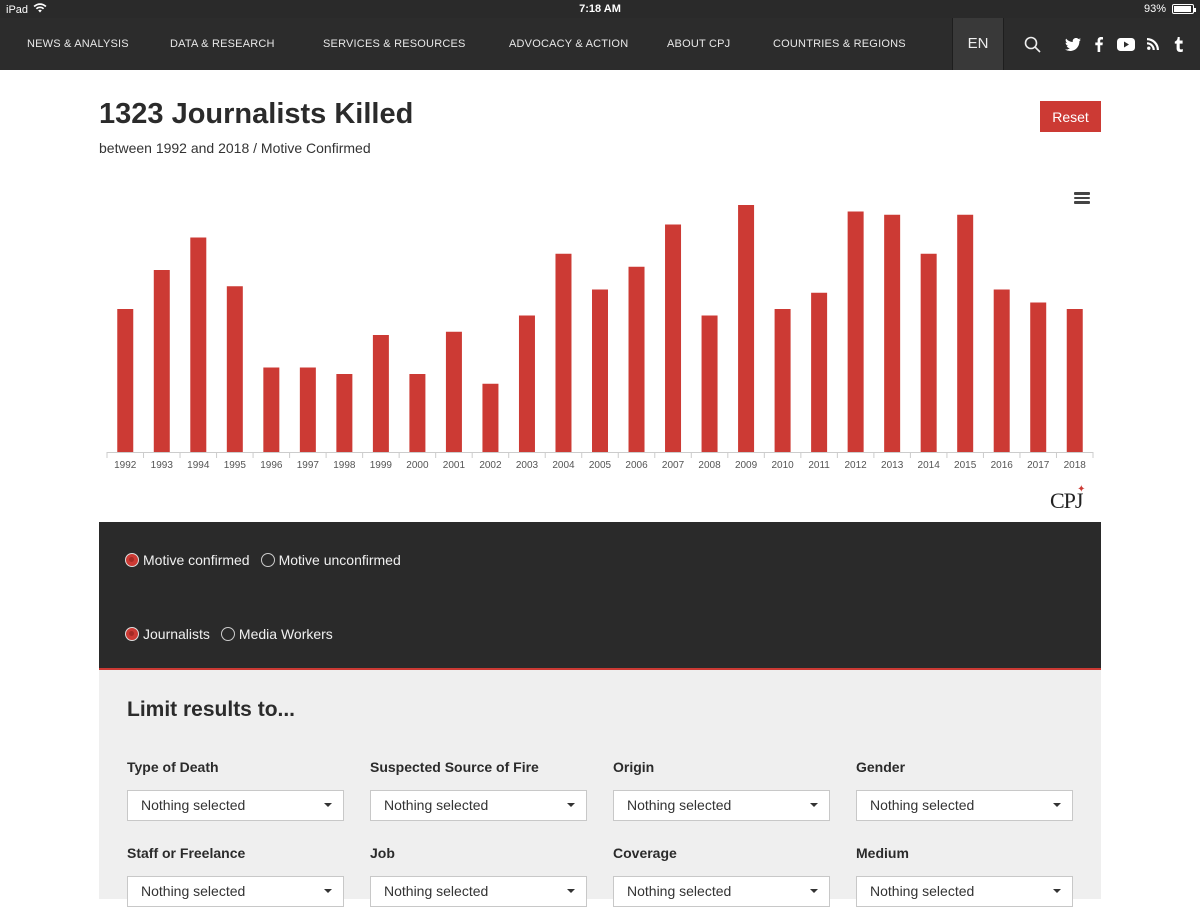 The height and width of the screenshot is (907, 1200). Describe the element at coordinates (526, 384) in the screenshot. I see `bar-2003` at that location.